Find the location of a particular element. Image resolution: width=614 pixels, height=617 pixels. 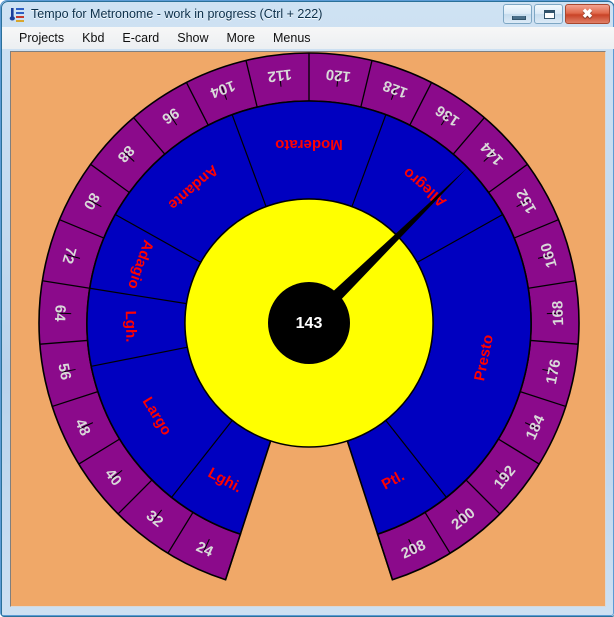

current-tempo-value: 143 is located at coordinates (309, 323).